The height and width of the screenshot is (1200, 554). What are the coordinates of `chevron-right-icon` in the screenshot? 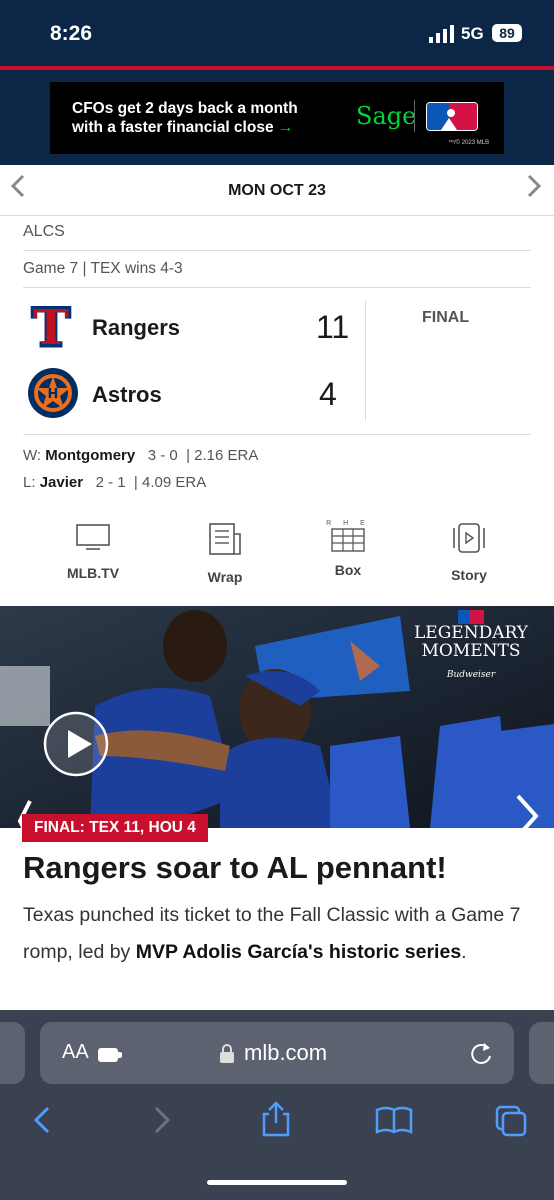 It's located at (534, 189).